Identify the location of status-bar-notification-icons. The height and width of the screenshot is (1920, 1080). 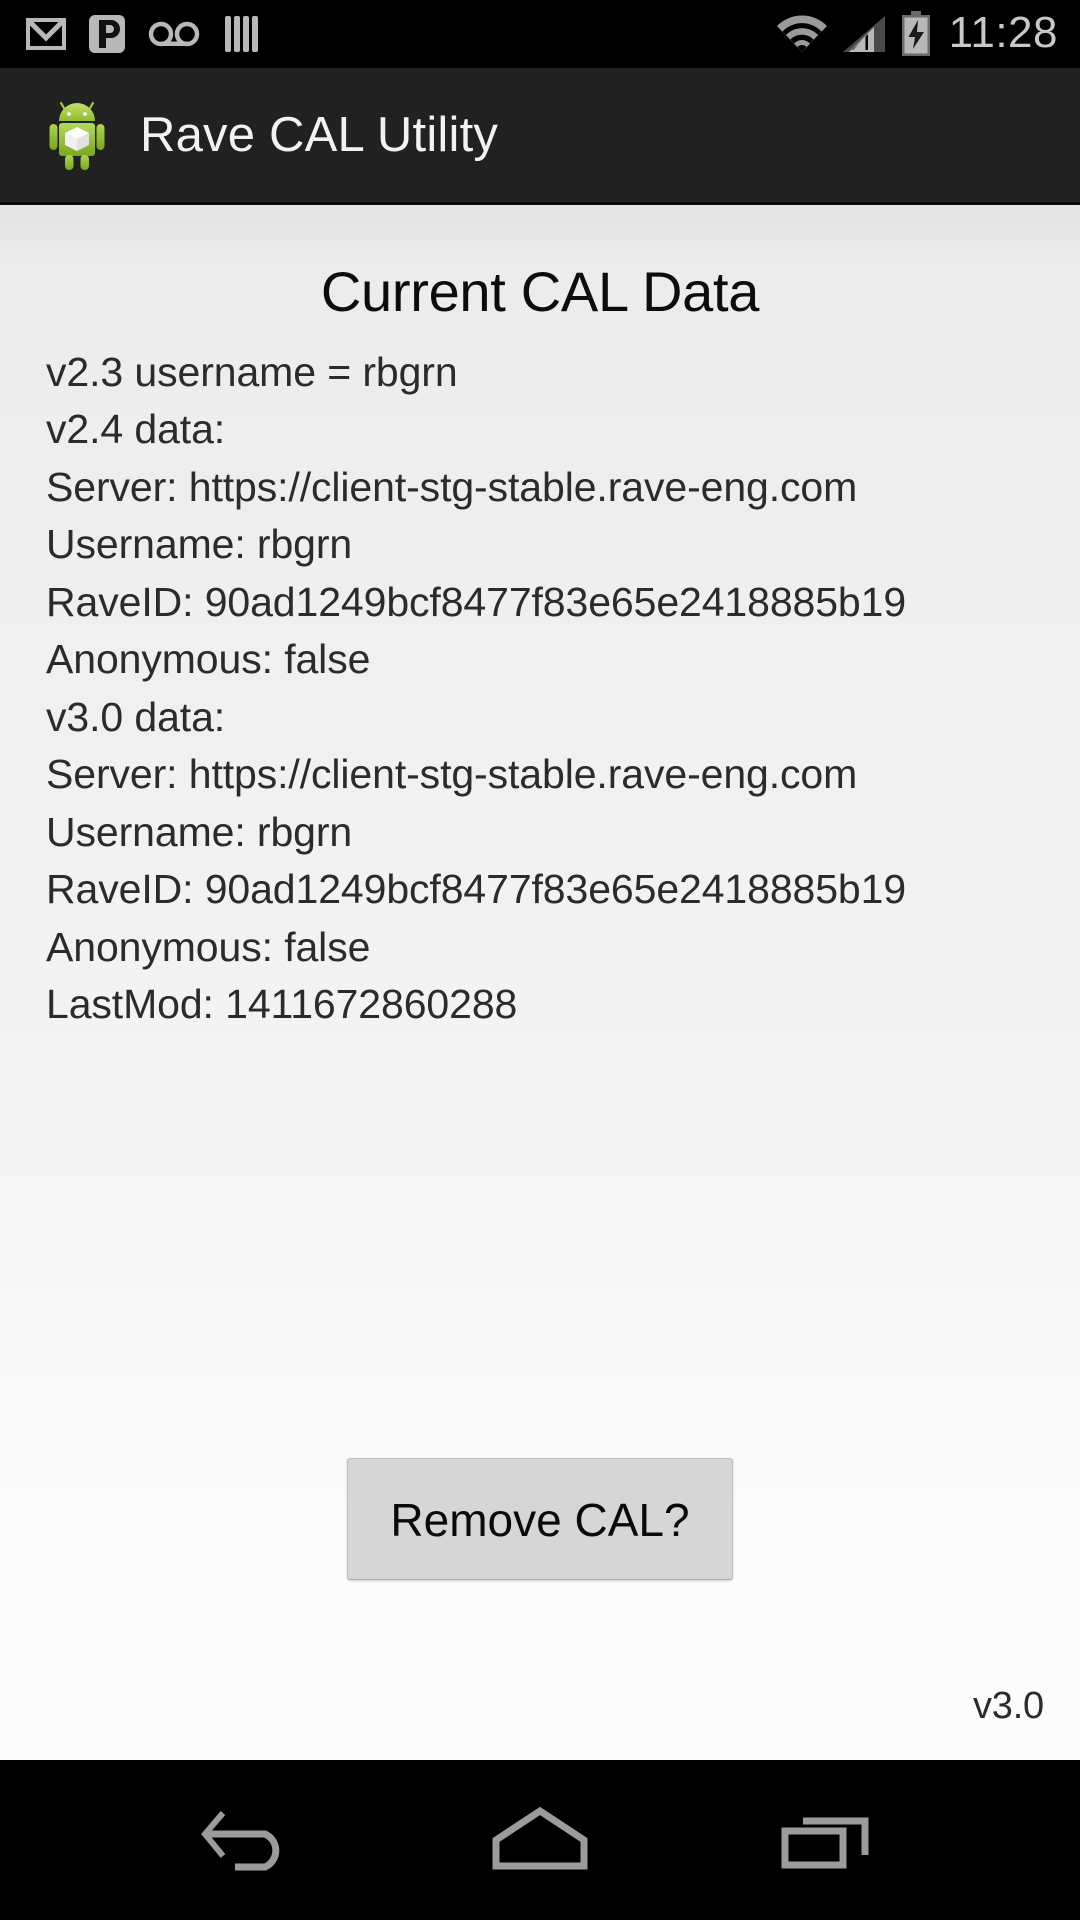
(143, 34).